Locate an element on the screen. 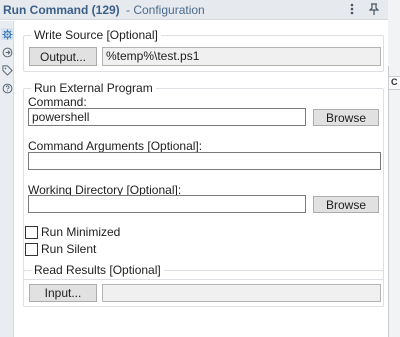 The width and height of the screenshot is (400, 337). command-arguments-input is located at coordinates (204, 161).